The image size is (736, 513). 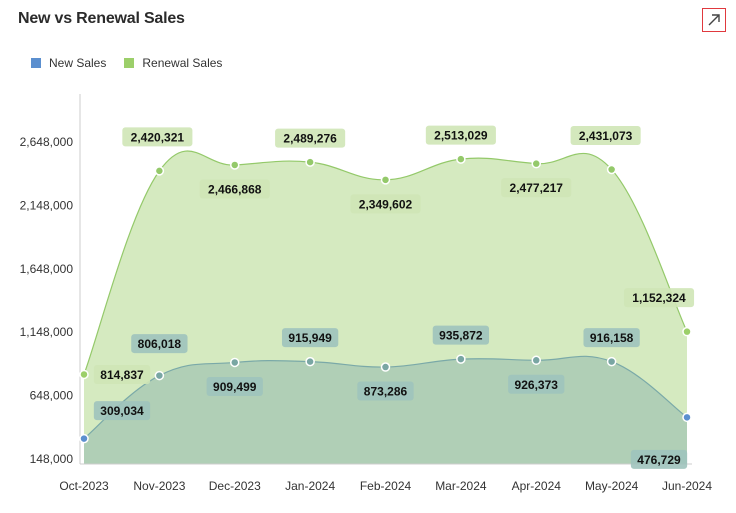 I want to click on data-label-renewal-sales: 2,513,029, so click(x=460, y=135).